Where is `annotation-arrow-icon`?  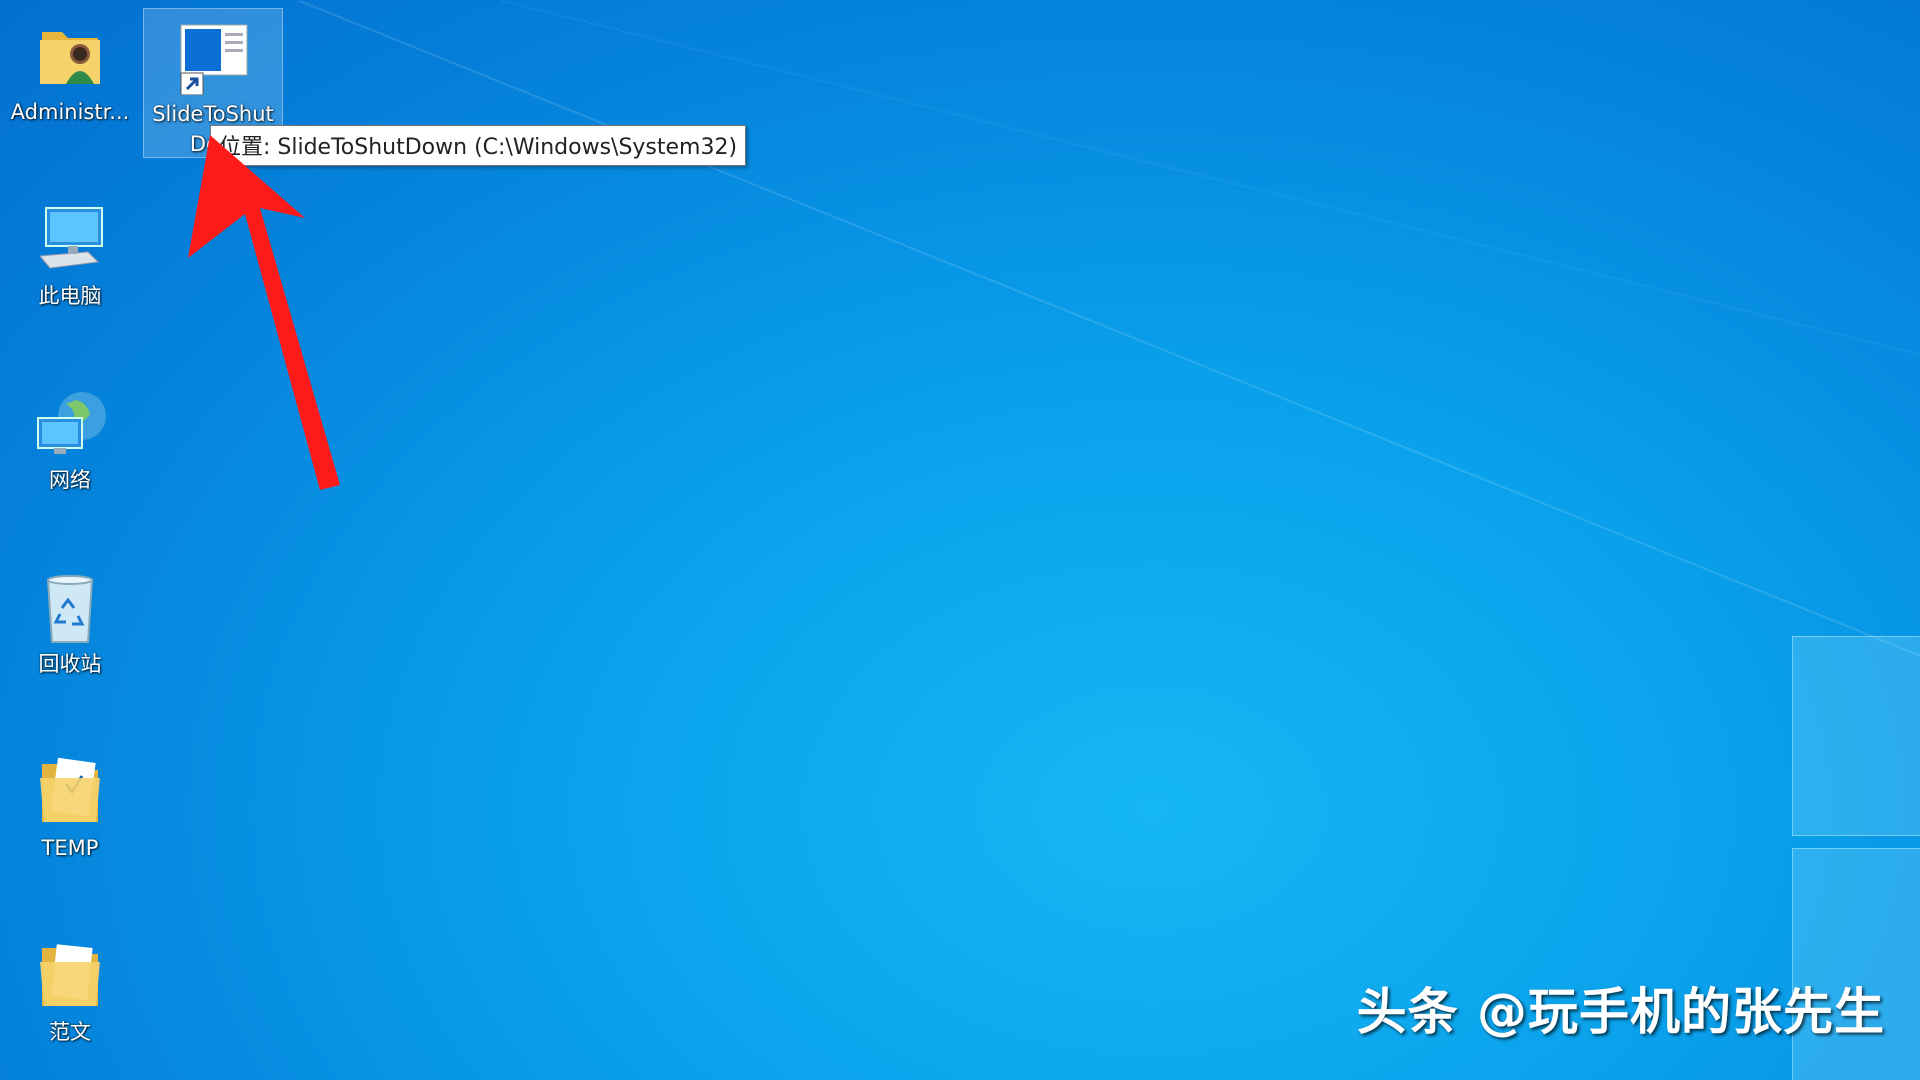 annotation-arrow-icon is located at coordinates (264, 312).